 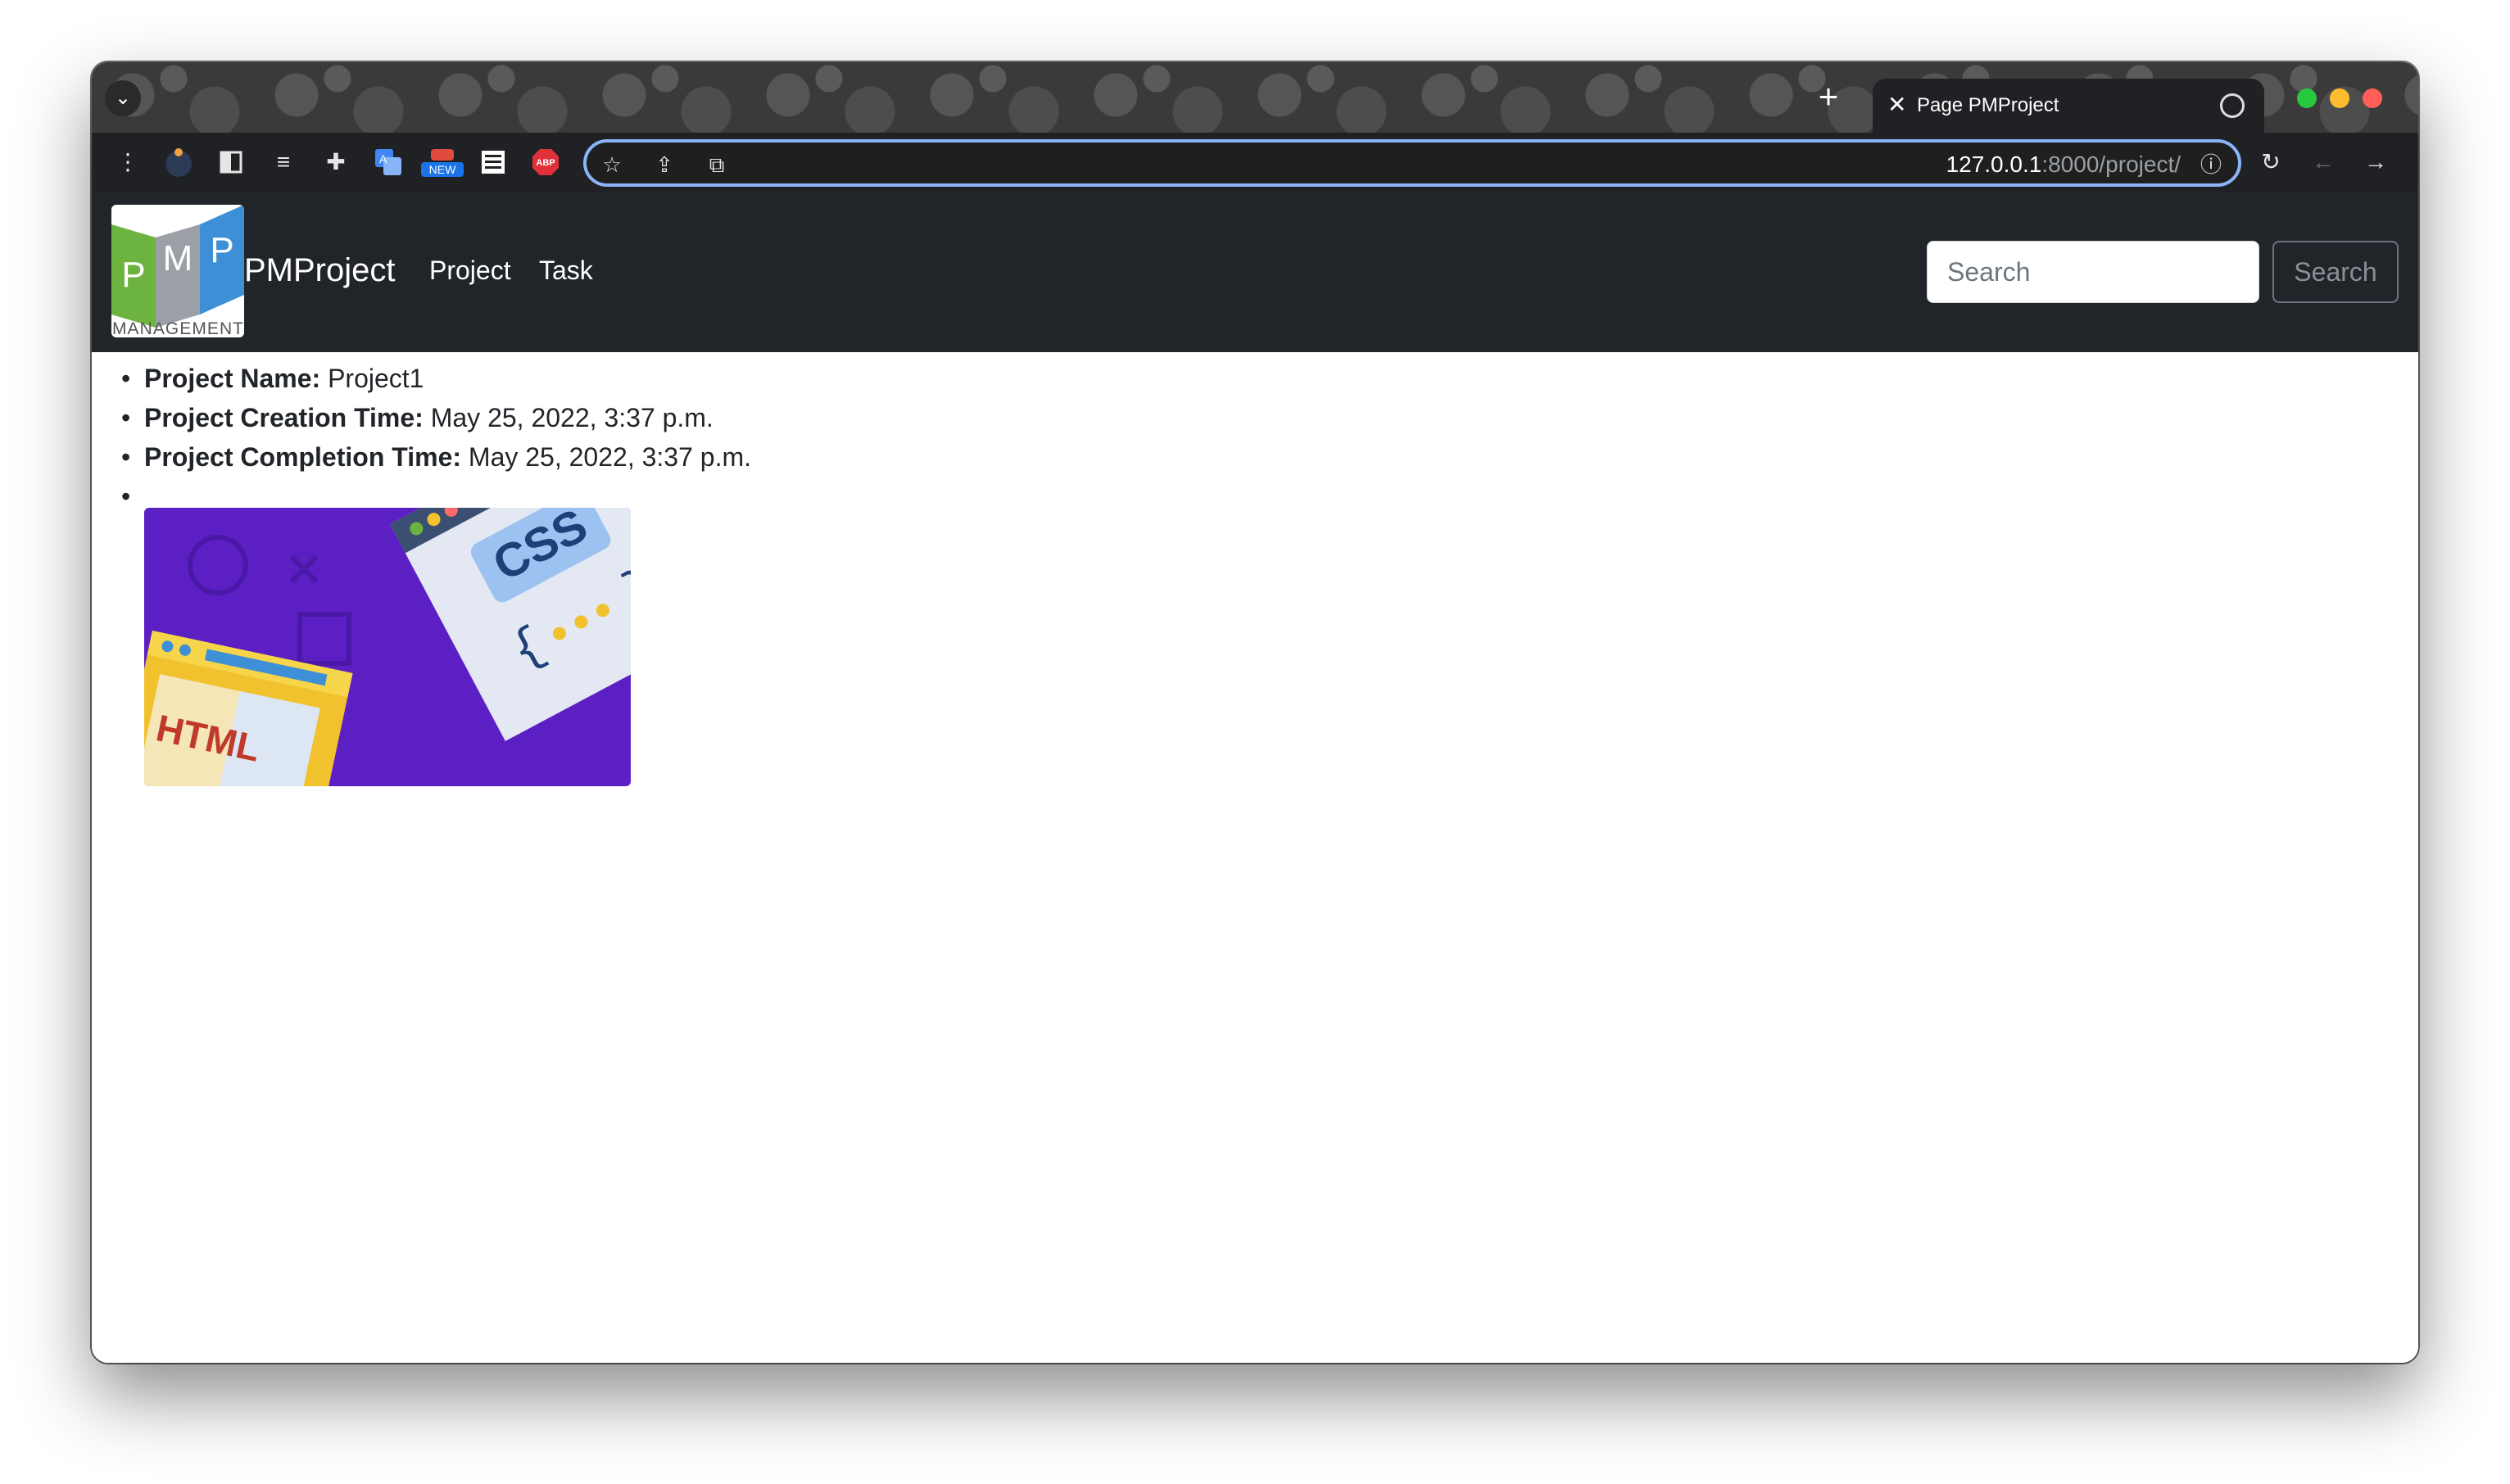 I want to click on adblock-icon: ABP, so click(x=545, y=162).